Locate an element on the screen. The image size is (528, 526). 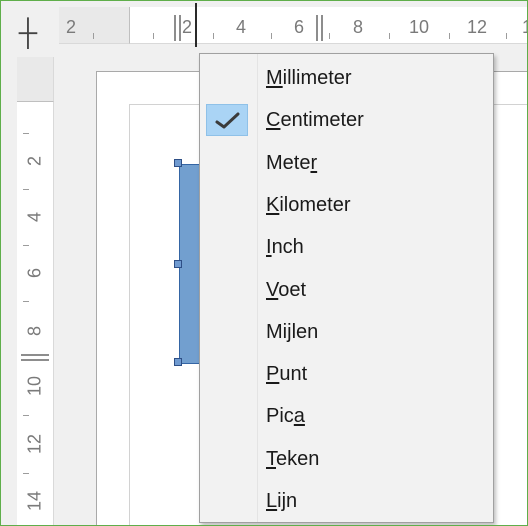
menu-item-label: Punt is located at coordinates (287, 374).